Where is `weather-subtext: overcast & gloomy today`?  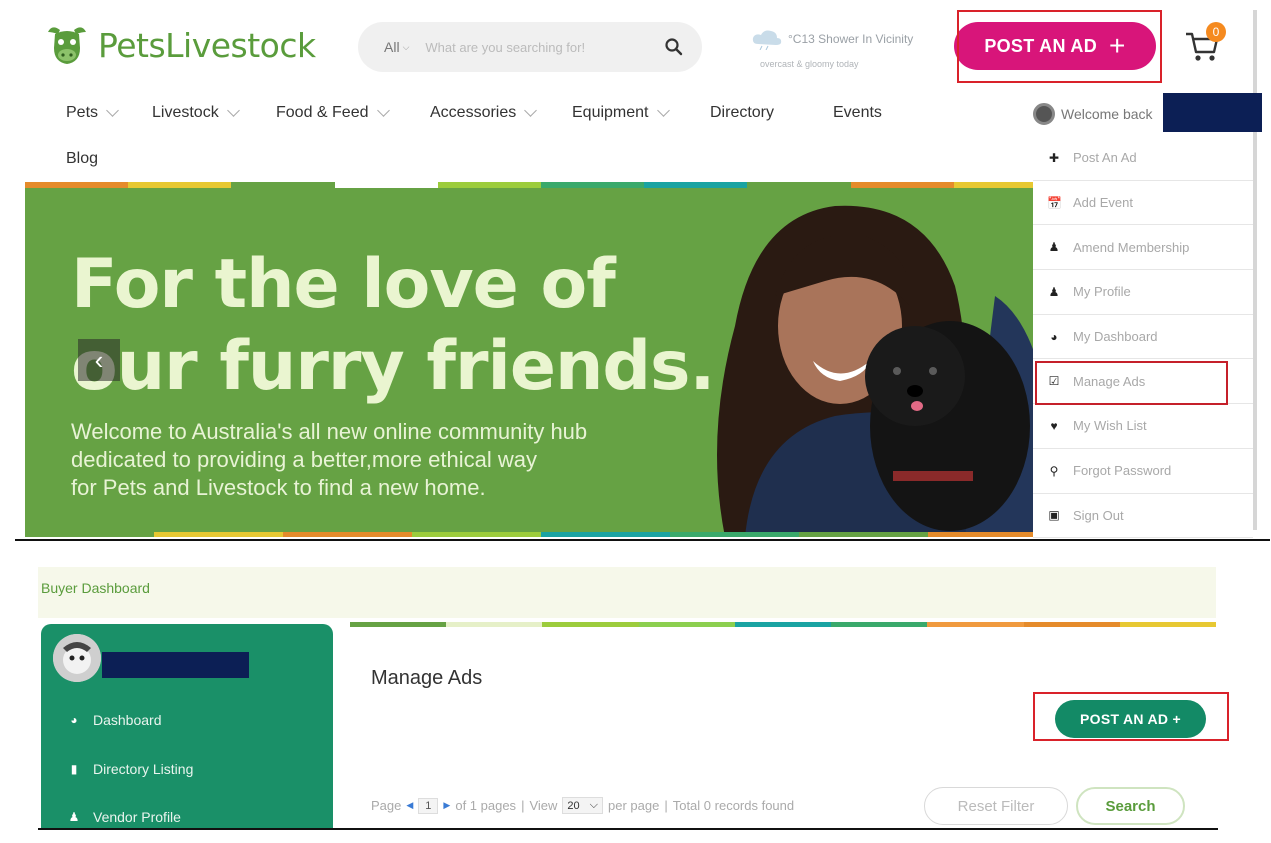 weather-subtext: overcast & gloomy today is located at coordinates (809, 64).